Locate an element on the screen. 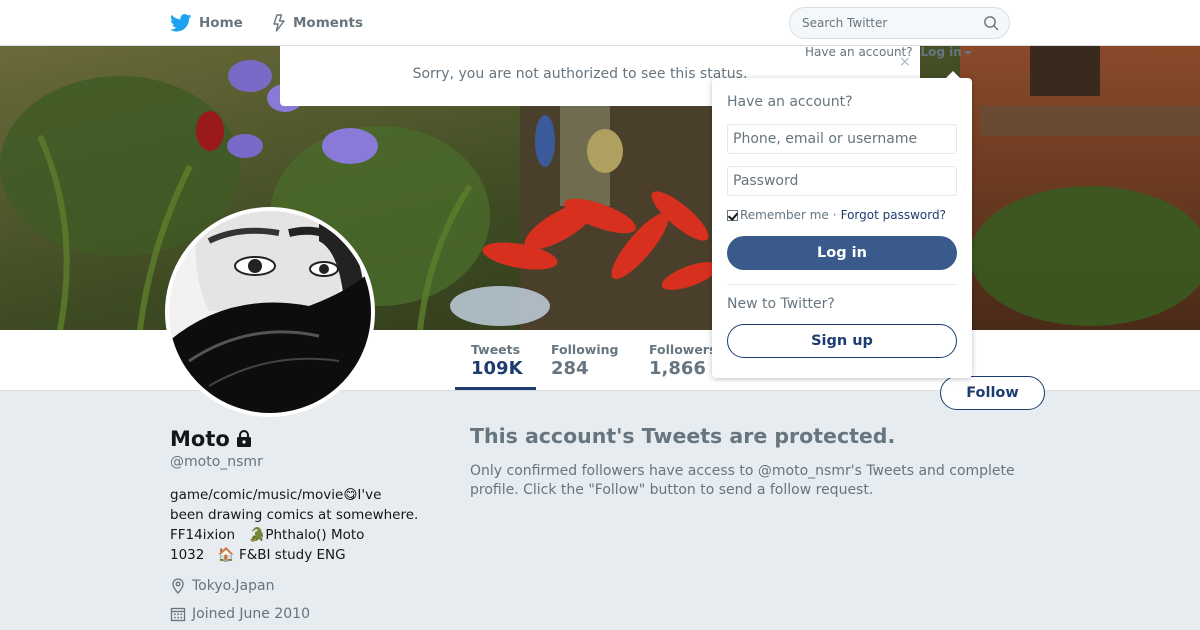 The height and width of the screenshot is (630, 1200). stat-tweets: Tweets 109K is located at coordinates (497, 360).